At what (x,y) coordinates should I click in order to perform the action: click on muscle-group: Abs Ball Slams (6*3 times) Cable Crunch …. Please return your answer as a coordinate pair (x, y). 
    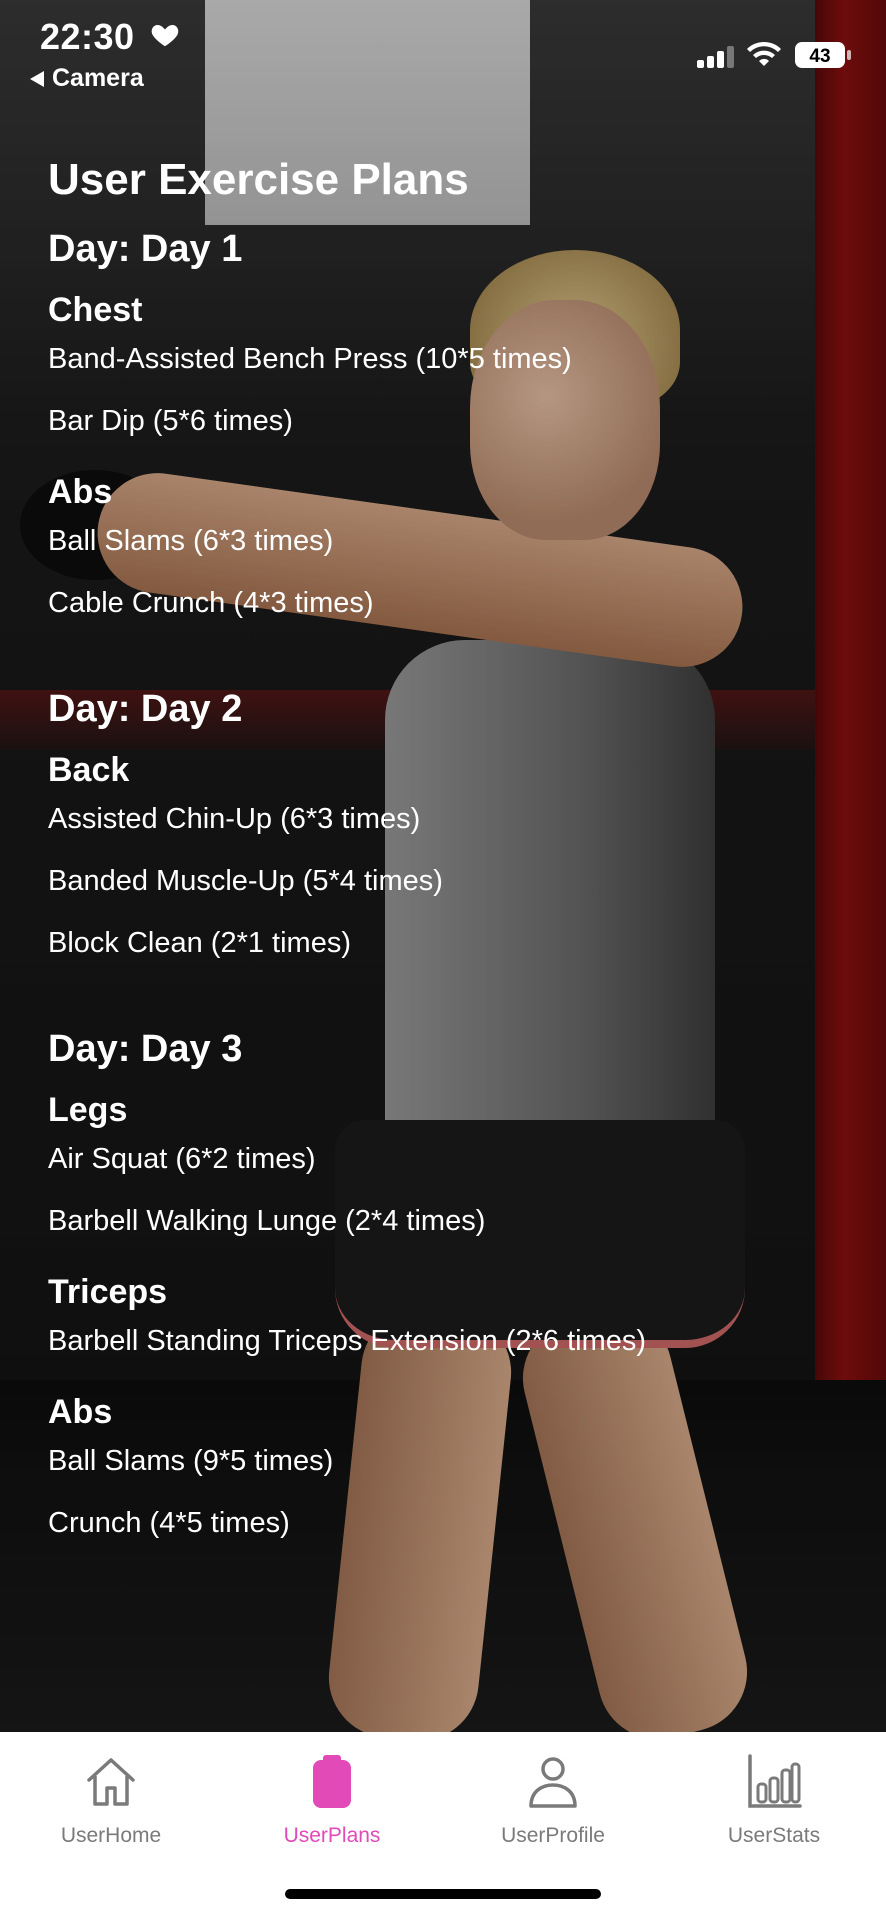
    Looking at the image, I should click on (458, 547).